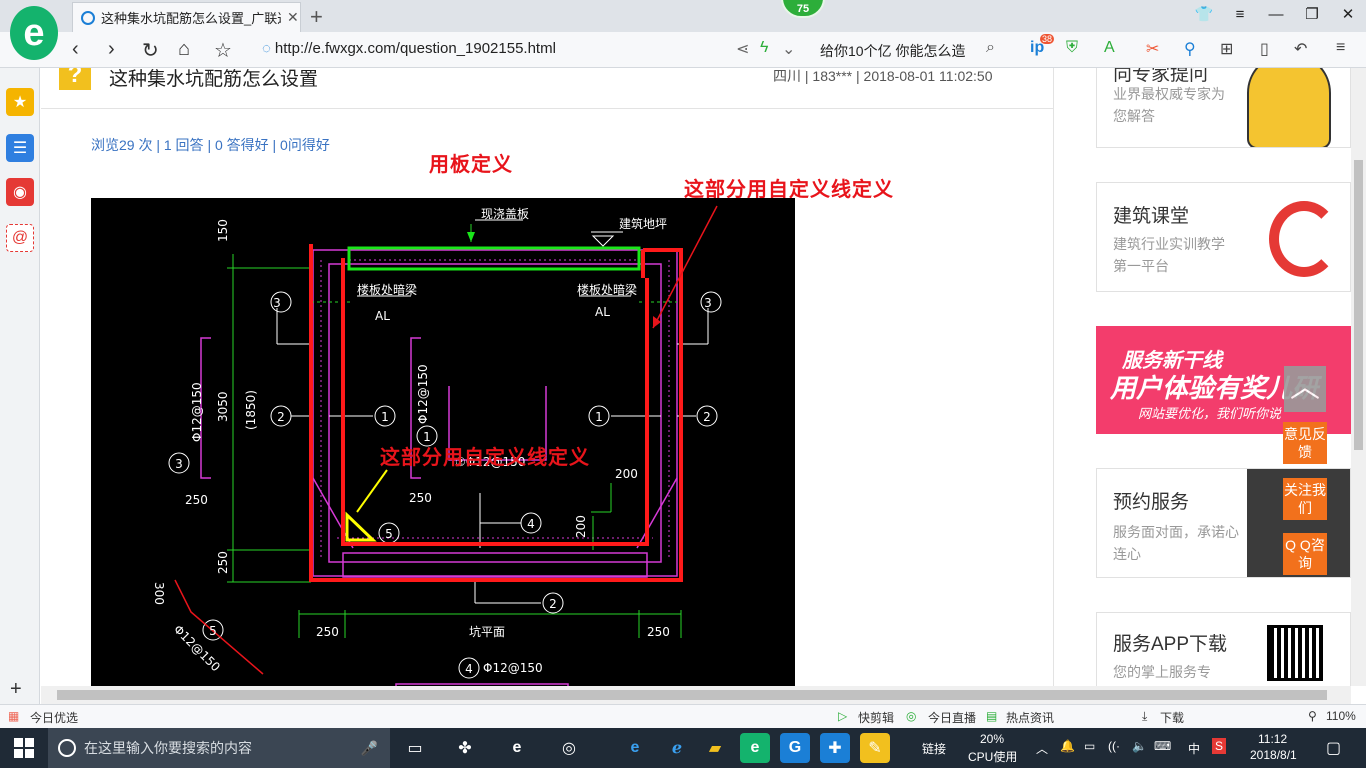 The image size is (1366, 768). I want to click on lightning-icon: ϟ, so click(764, 48).